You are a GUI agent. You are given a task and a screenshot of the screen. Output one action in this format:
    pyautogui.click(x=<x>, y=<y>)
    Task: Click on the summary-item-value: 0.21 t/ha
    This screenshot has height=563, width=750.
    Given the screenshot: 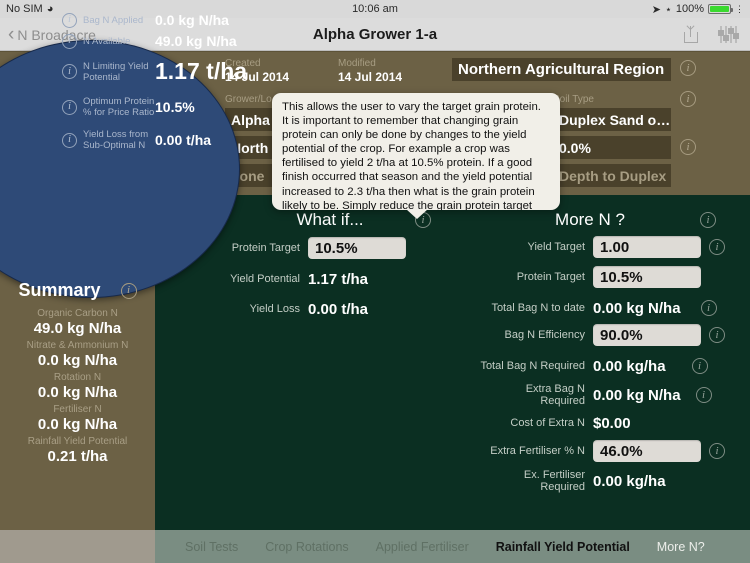 What is the action you would take?
    pyautogui.click(x=77, y=456)
    